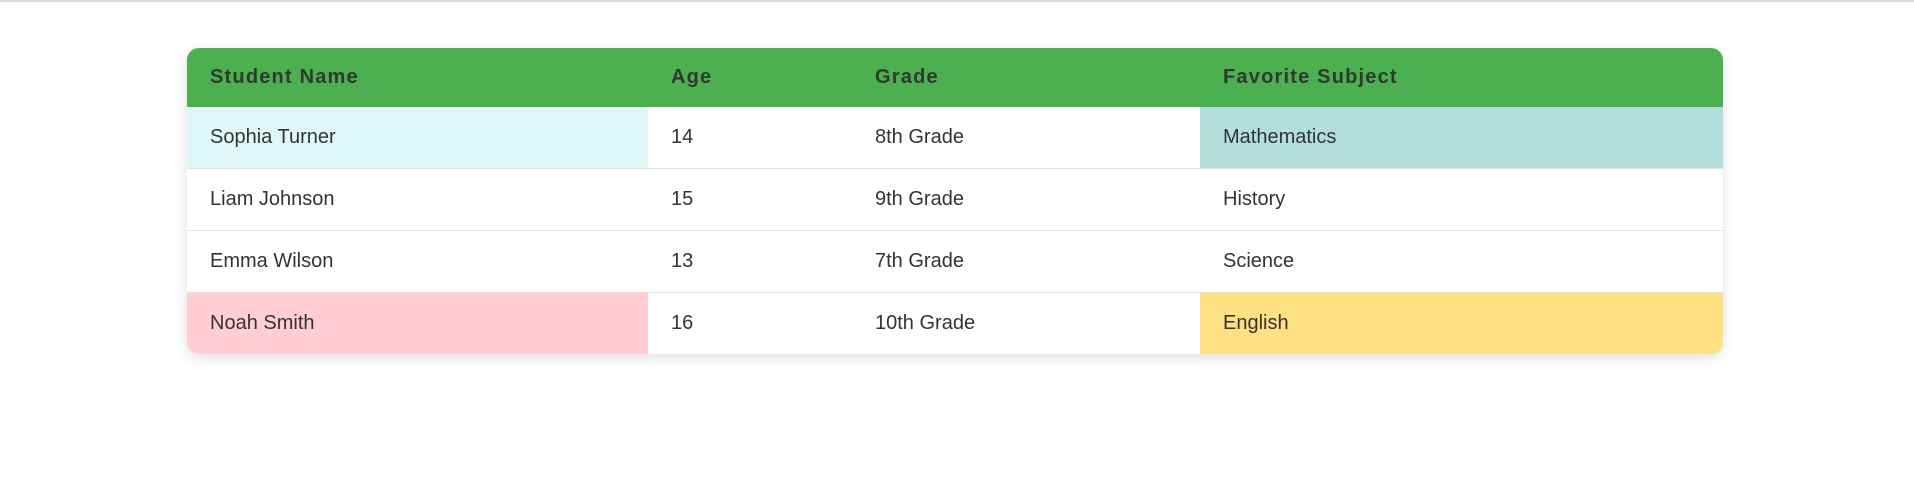 The image size is (1914, 501). What do you see at coordinates (1461, 138) in the screenshot?
I see `cell-favorite-subject: Mathematics` at bounding box center [1461, 138].